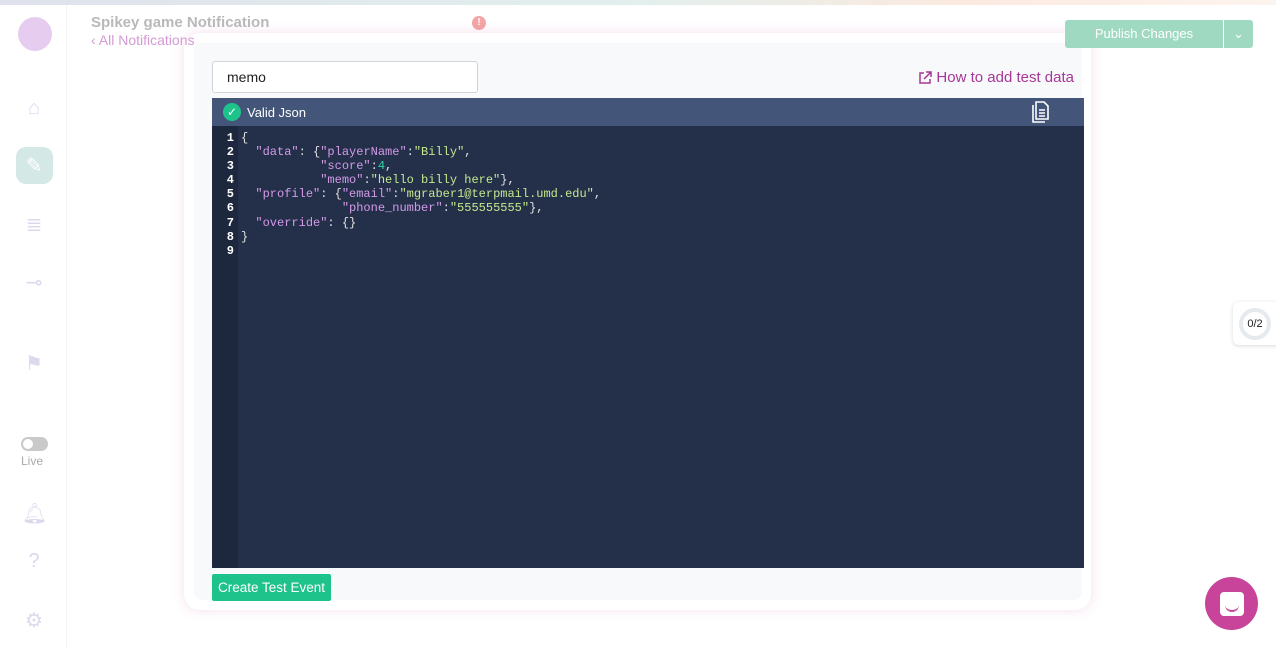  I want to click on line-number: 7, so click(230, 222).